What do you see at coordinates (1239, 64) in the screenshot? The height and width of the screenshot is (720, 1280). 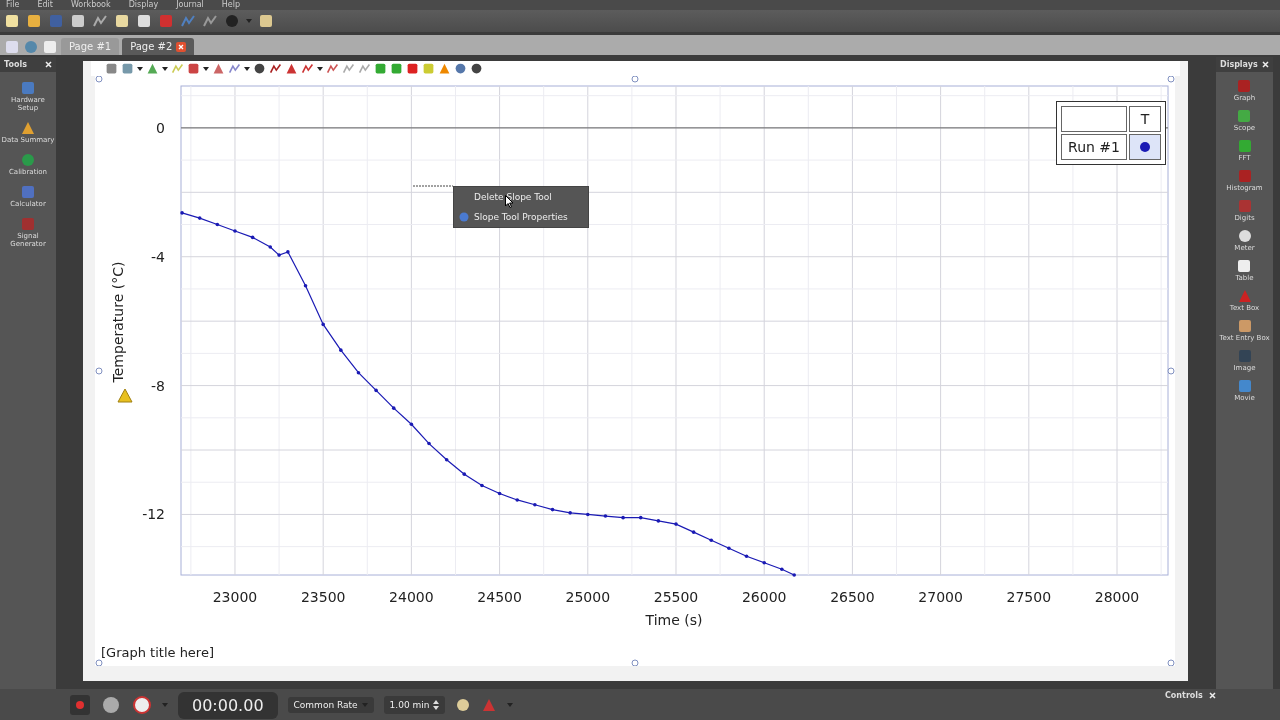 I see `panel-title: Displays` at bounding box center [1239, 64].